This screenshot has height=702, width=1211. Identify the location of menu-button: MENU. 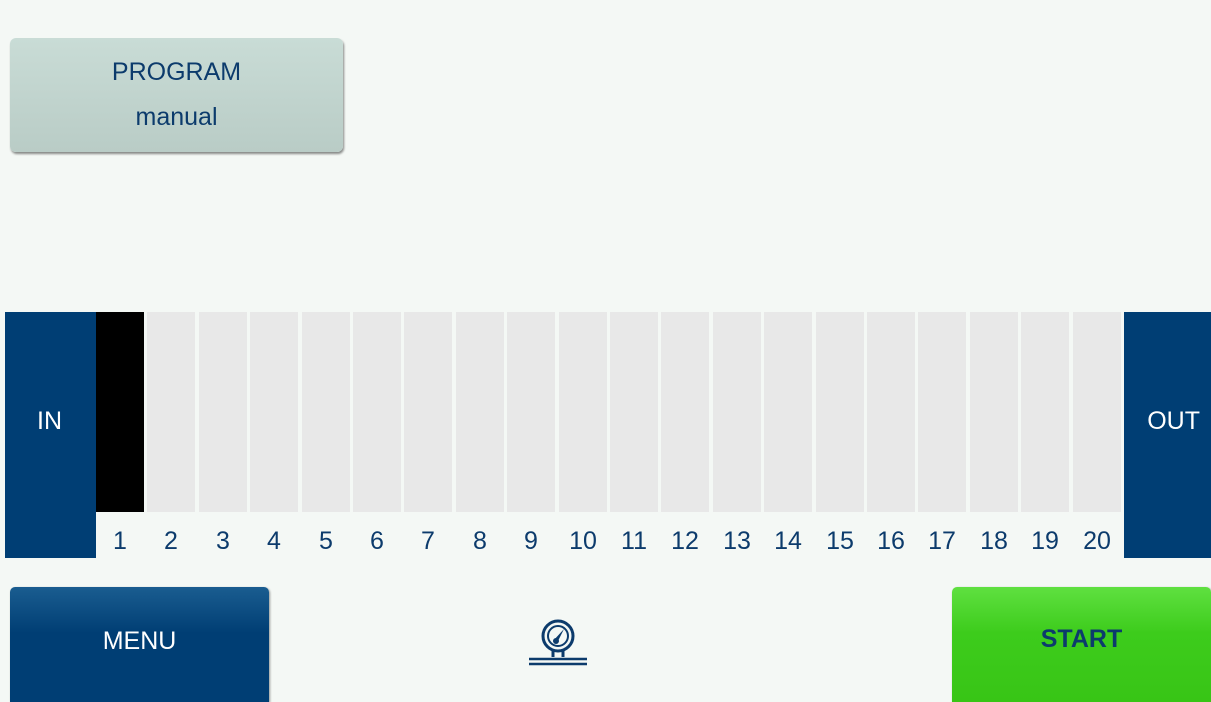
(139, 644).